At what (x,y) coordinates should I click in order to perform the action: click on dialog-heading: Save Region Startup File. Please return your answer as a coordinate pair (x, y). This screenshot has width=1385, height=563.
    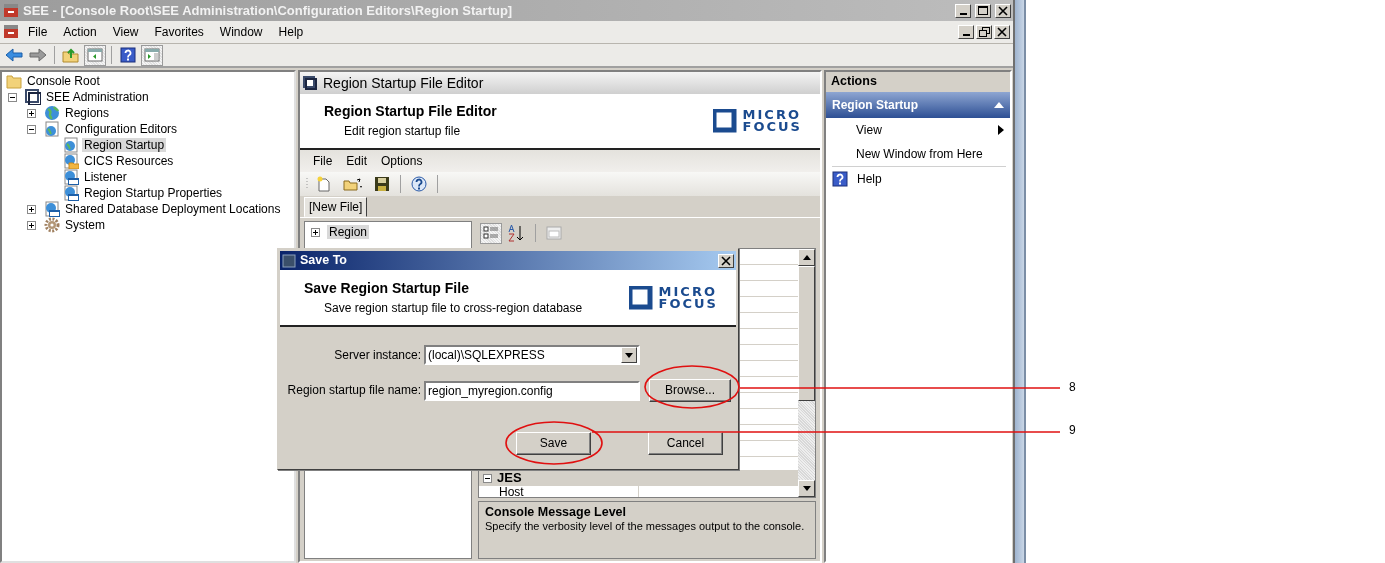
    Looking at the image, I should click on (387, 288).